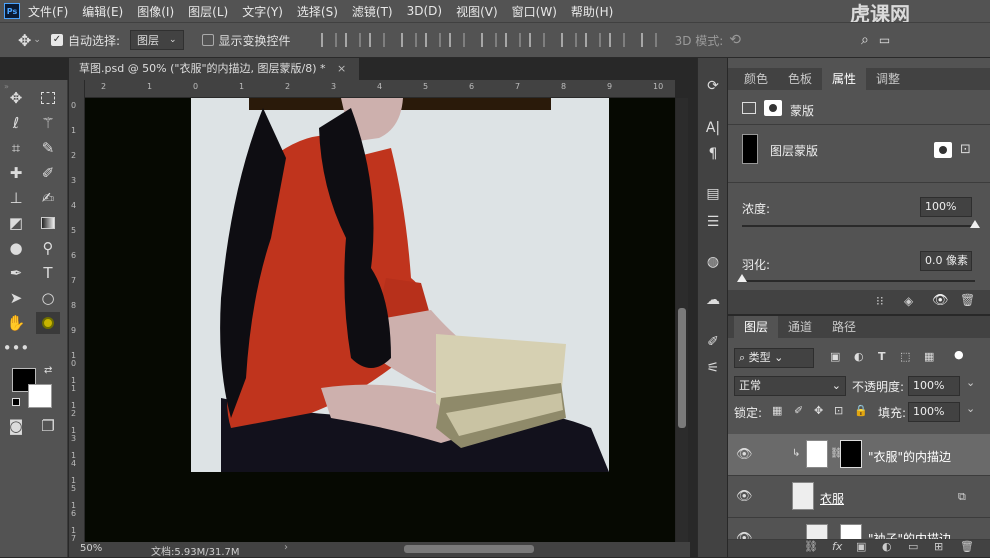  Describe the element at coordinates (777, 410) in the screenshot. I see `lock-transparent-icon: ▦` at that location.